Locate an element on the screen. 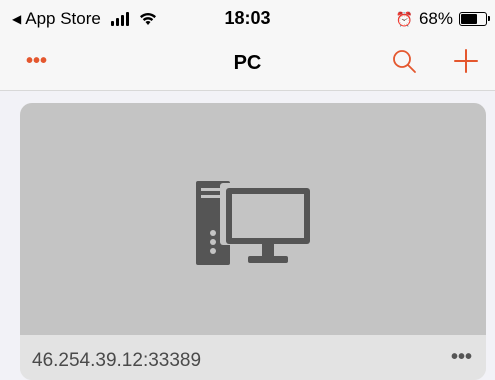 This screenshot has width=495, height=380. search-icon is located at coordinates (404, 61).